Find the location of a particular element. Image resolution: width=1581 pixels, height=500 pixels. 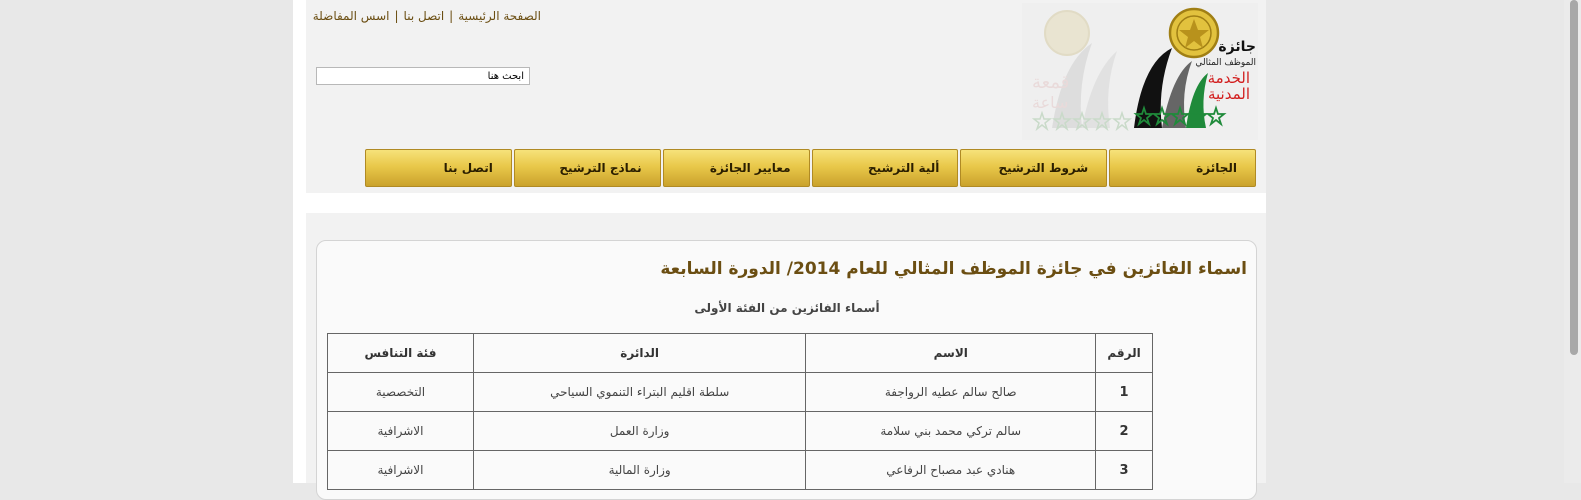

nav-mechanism: ألية الترشيح is located at coordinates (885, 168).